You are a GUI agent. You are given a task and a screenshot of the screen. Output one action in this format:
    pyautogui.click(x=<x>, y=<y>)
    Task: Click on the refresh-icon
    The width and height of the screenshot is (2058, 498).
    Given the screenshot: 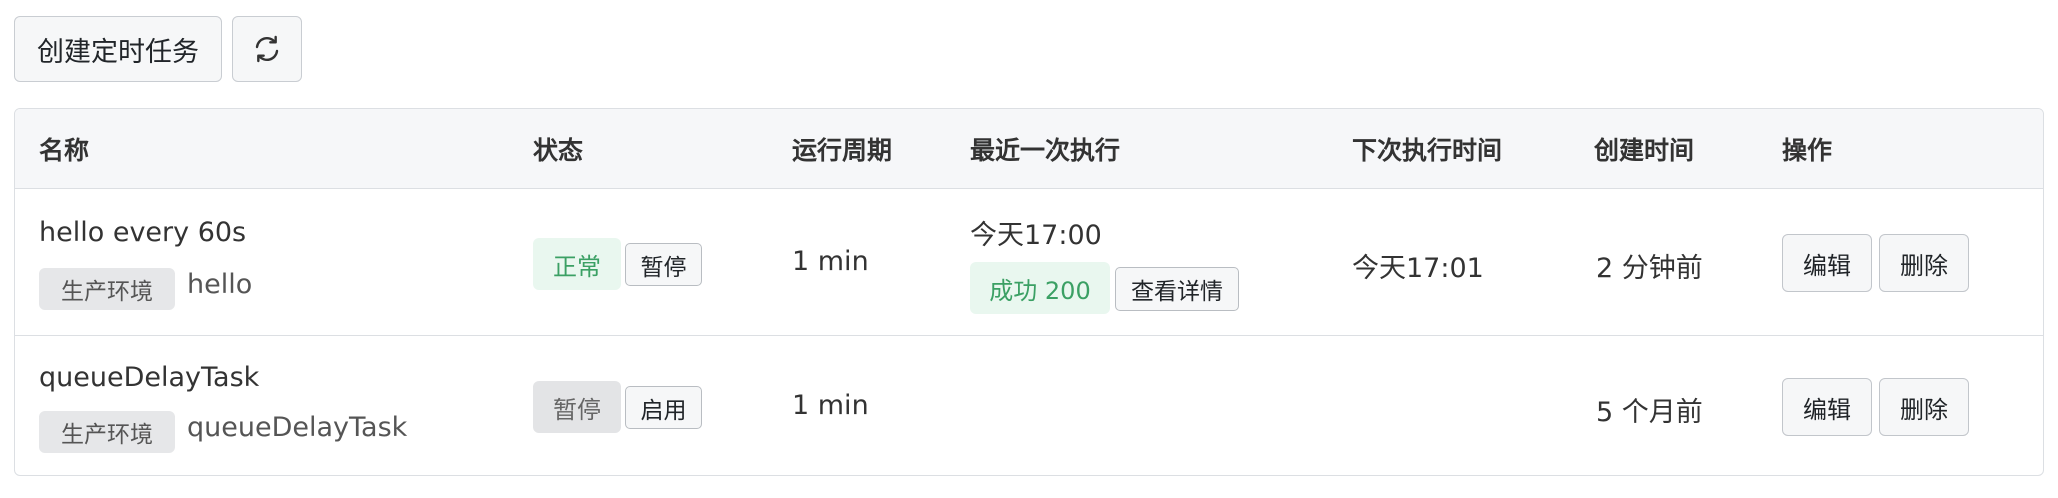 What is the action you would take?
    pyautogui.click(x=267, y=49)
    